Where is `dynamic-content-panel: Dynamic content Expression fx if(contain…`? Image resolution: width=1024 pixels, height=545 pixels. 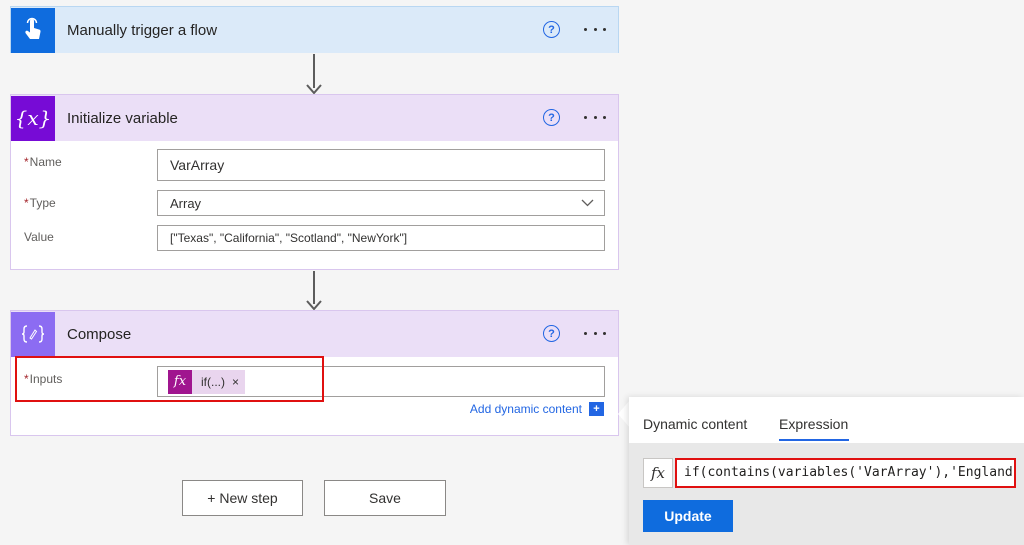
dynamic-content-panel: Dynamic content Expression fx if(contain… is located at coordinates (826, 471).